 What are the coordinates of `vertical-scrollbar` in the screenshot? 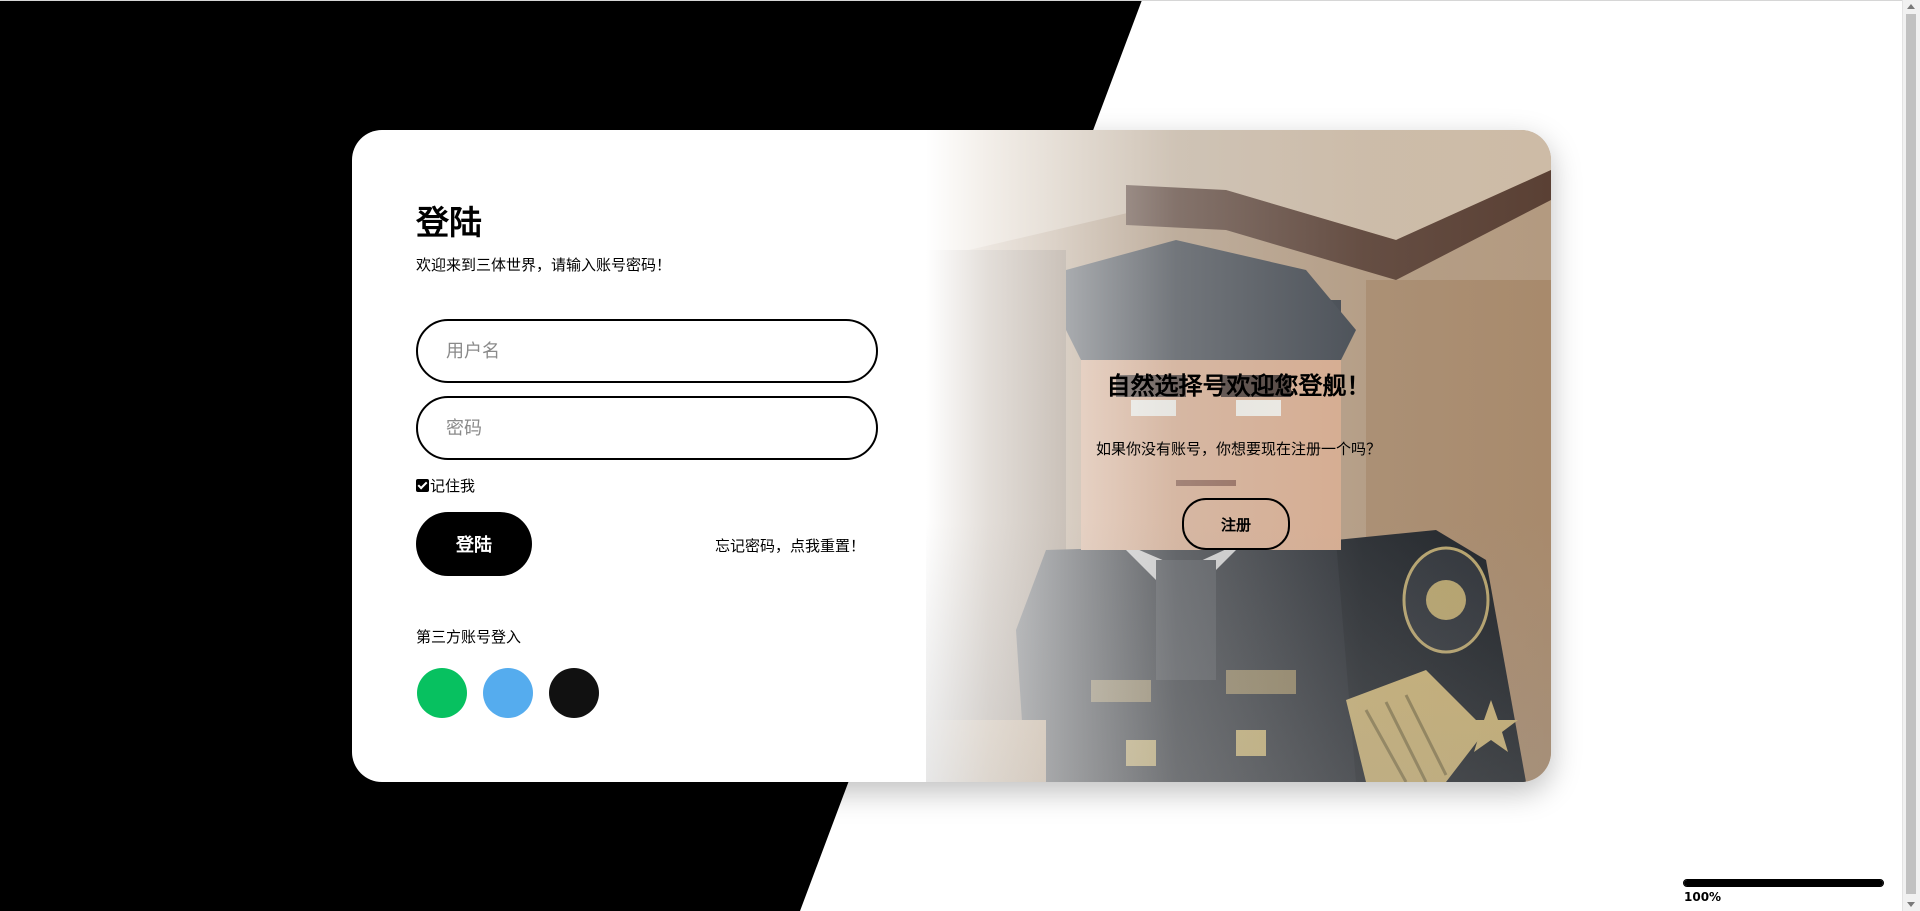 It's located at (1911, 455).